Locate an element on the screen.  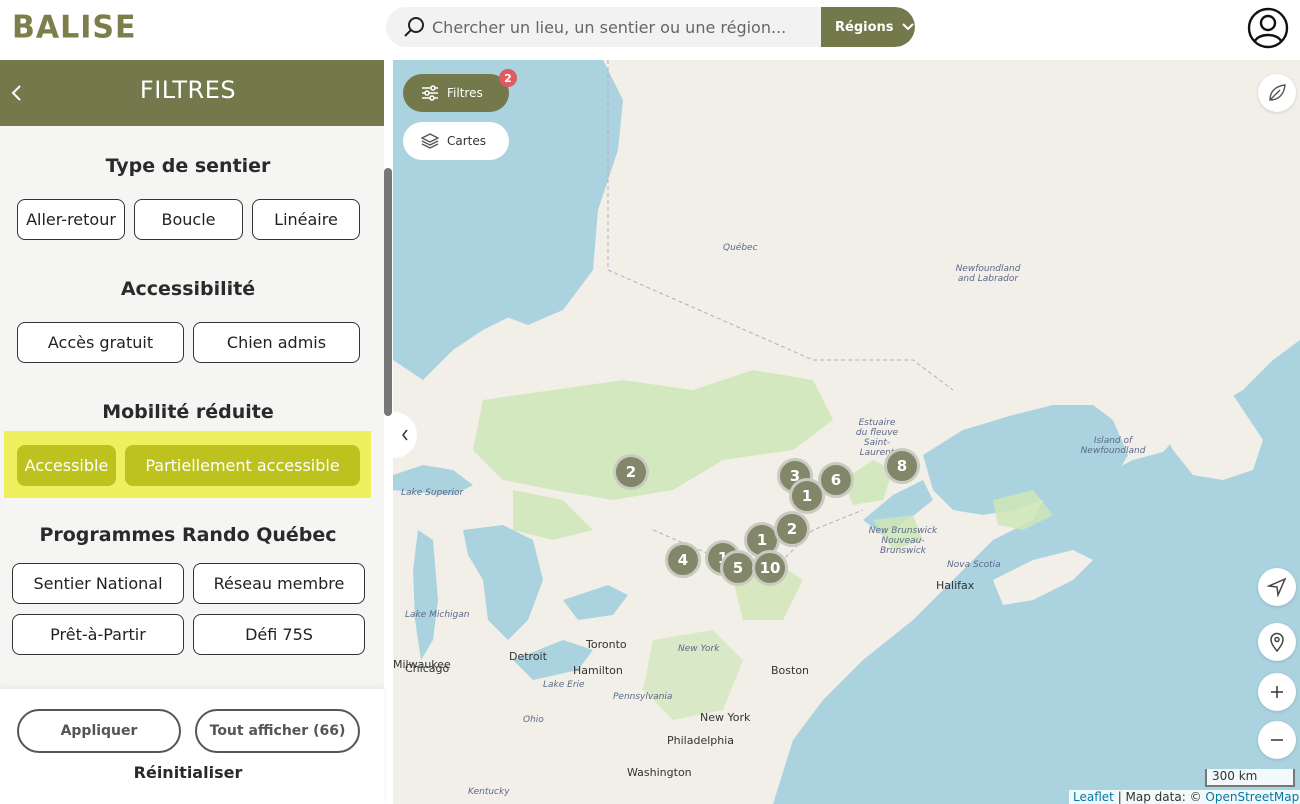
section-title-mobility: Mobilité réduite is located at coordinates (188, 412).